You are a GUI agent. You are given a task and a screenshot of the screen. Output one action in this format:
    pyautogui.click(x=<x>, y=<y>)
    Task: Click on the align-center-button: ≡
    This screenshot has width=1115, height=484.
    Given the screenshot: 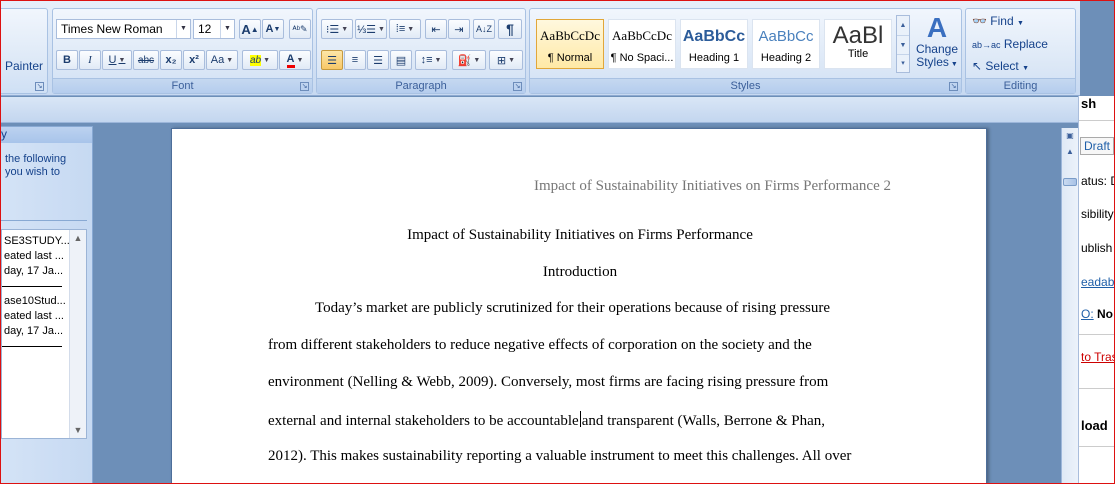 What is the action you would take?
    pyautogui.click(x=355, y=60)
    